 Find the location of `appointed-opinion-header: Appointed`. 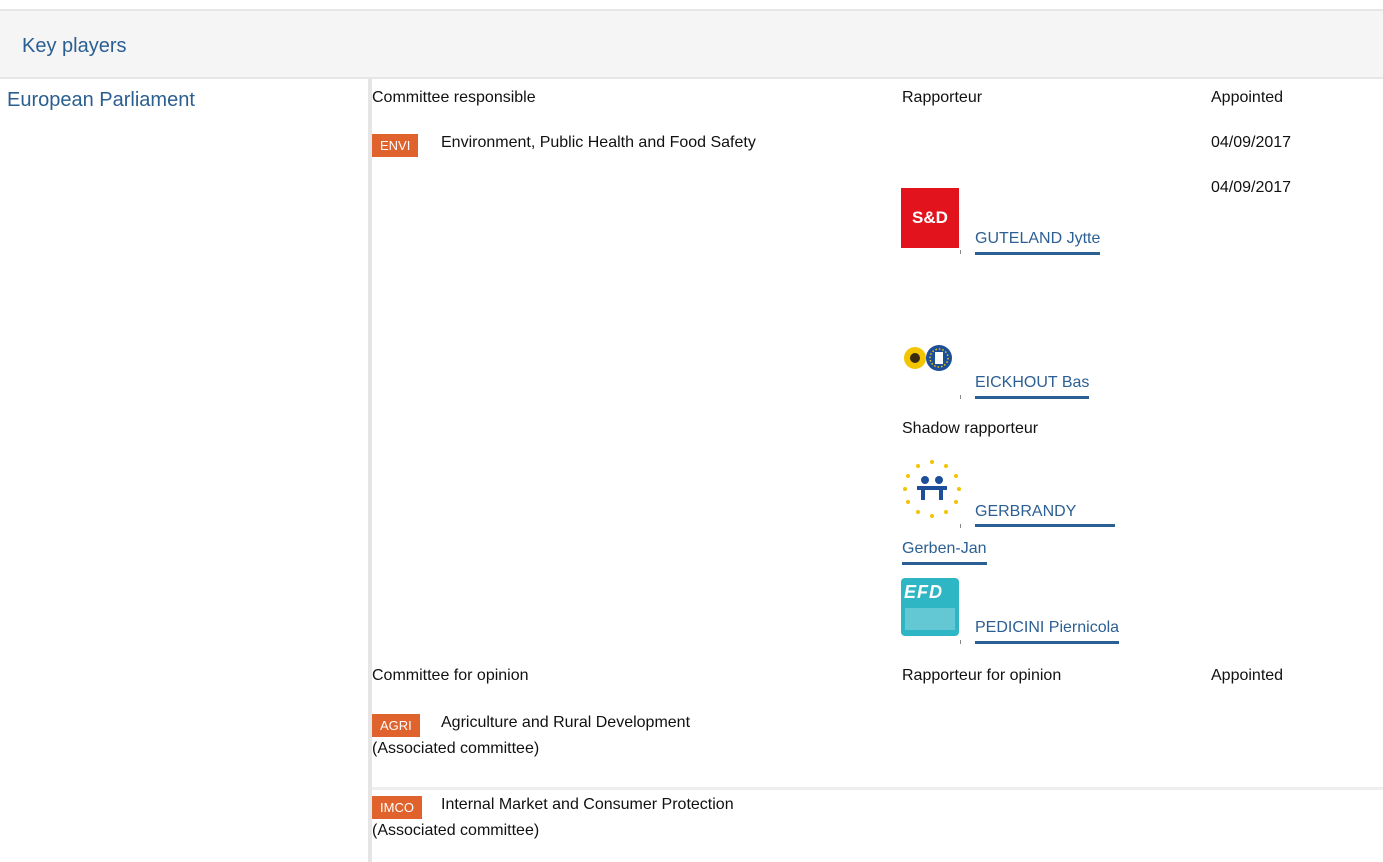

appointed-opinion-header: Appointed is located at coordinates (1247, 675).